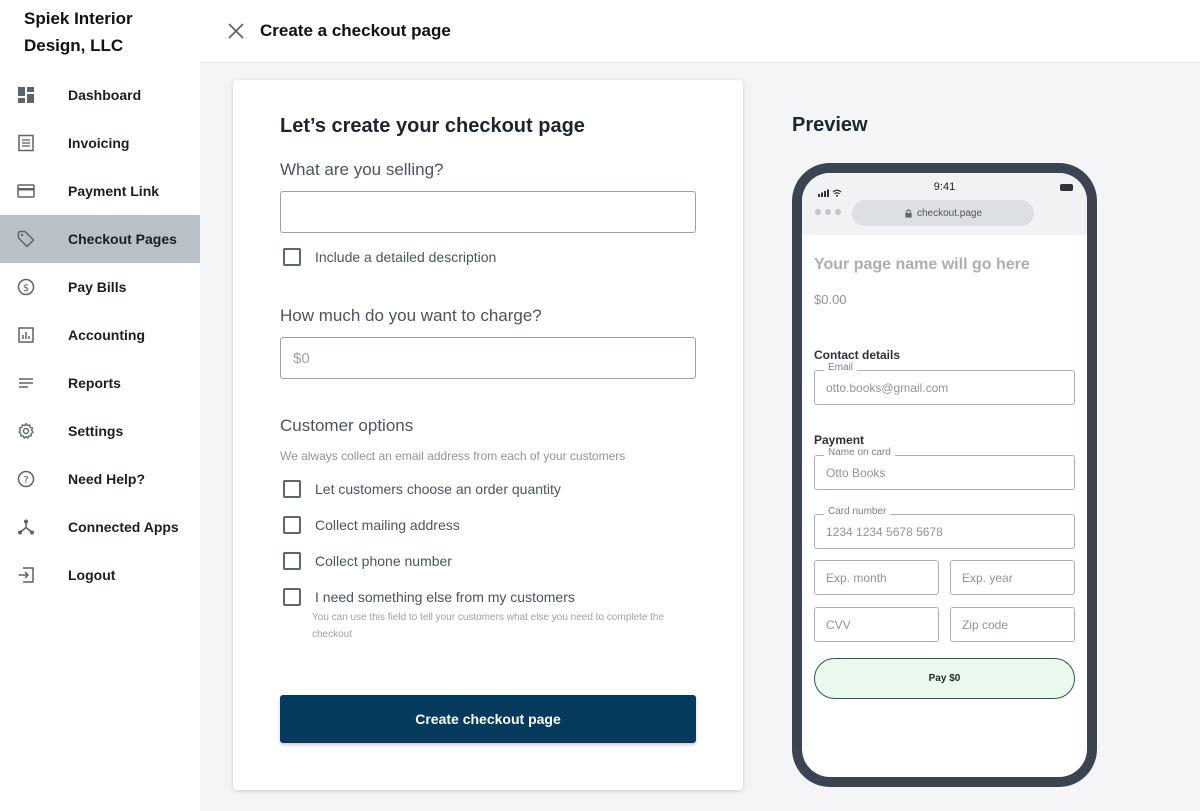 This screenshot has width=1200, height=811. What do you see at coordinates (105, 95) in the screenshot?
I see `sidebar-item-label: Dashboard` at bounding box center [105, 95].